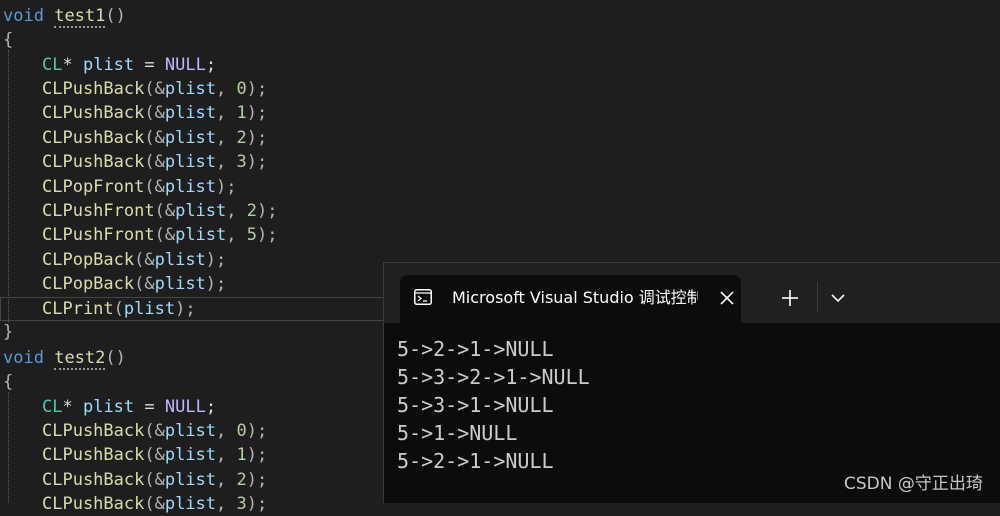  What do you see at coordinates (72, 407) in the screenshot?
I see `pointer-star: *` at bounding box center [72, 407].